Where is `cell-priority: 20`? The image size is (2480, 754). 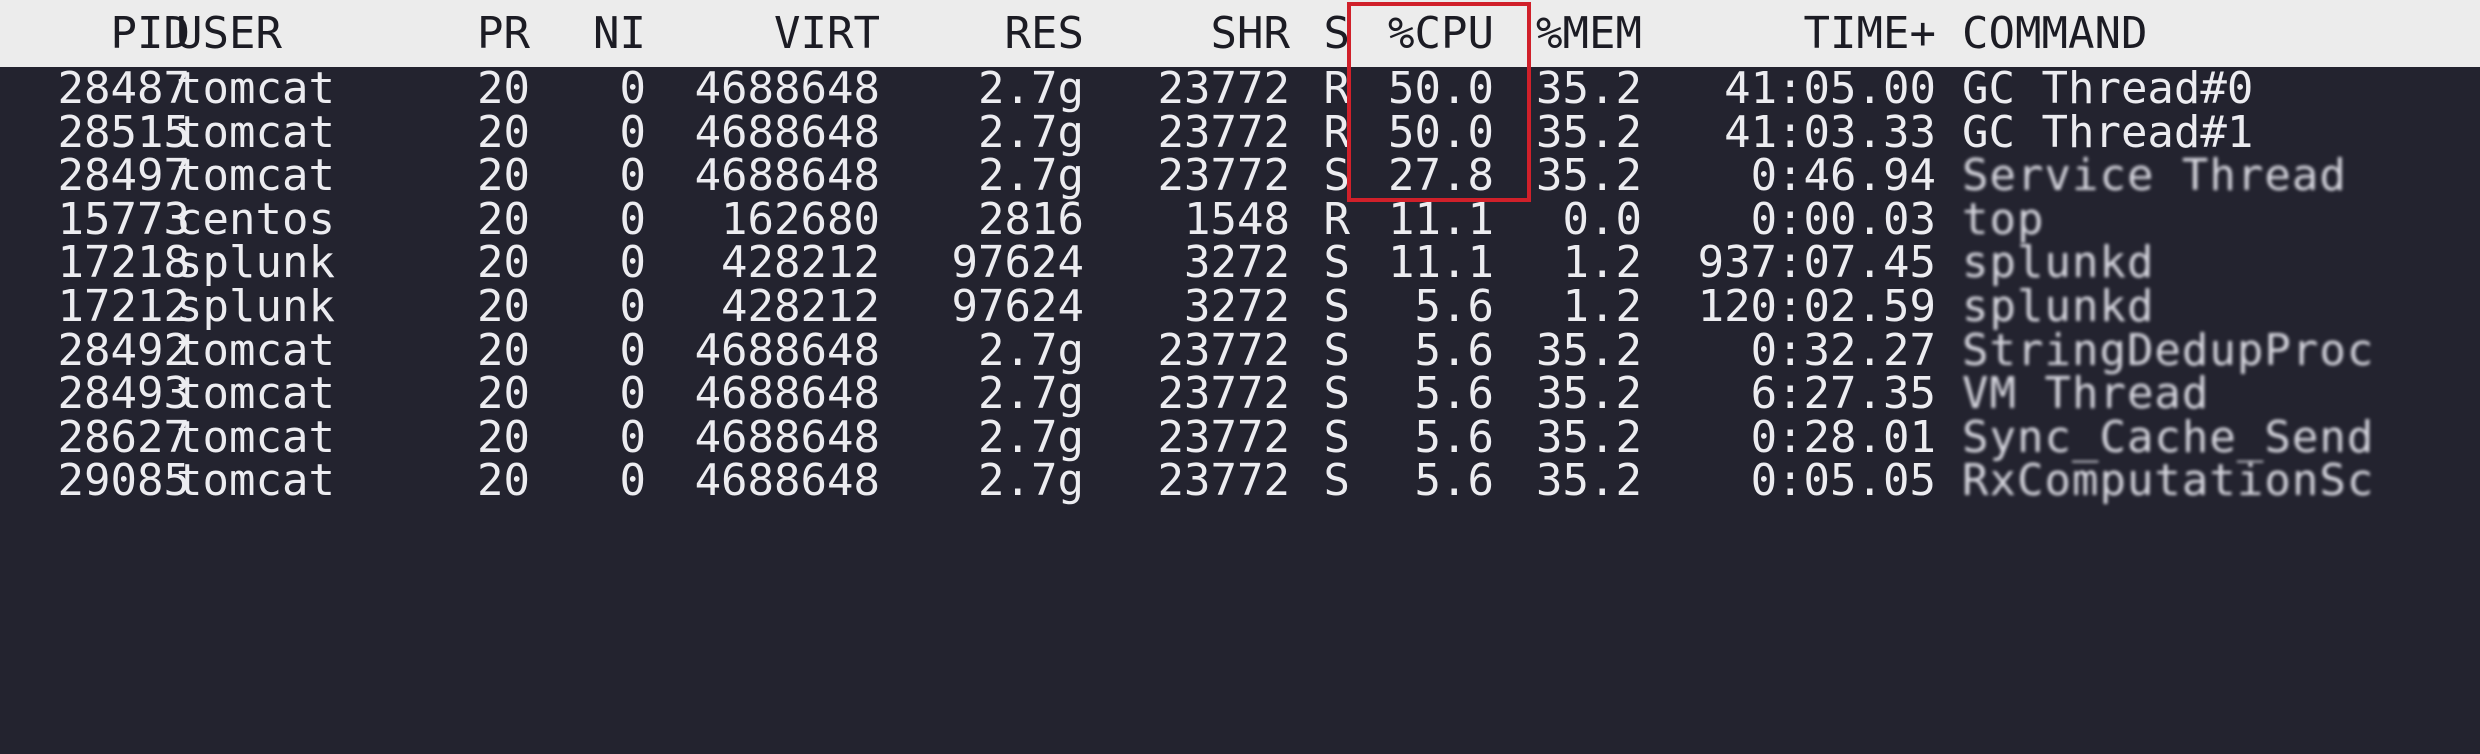
cell-priority: 20 is located at coordinates (503, 481).